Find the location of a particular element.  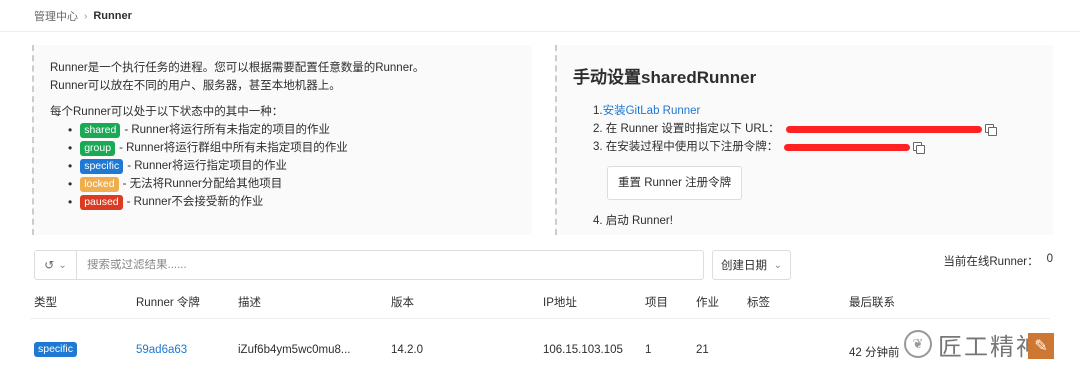

col-token: Runner 令牌 is located at coordinates (168, 303).